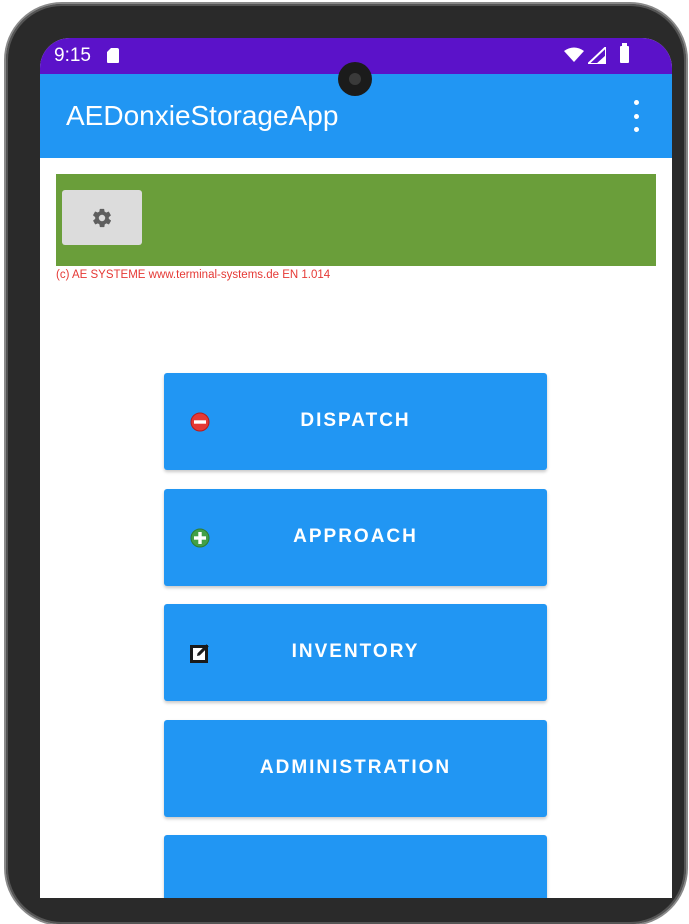  I want to click on dispatch-label: DISPATCH, so click(355, 420).